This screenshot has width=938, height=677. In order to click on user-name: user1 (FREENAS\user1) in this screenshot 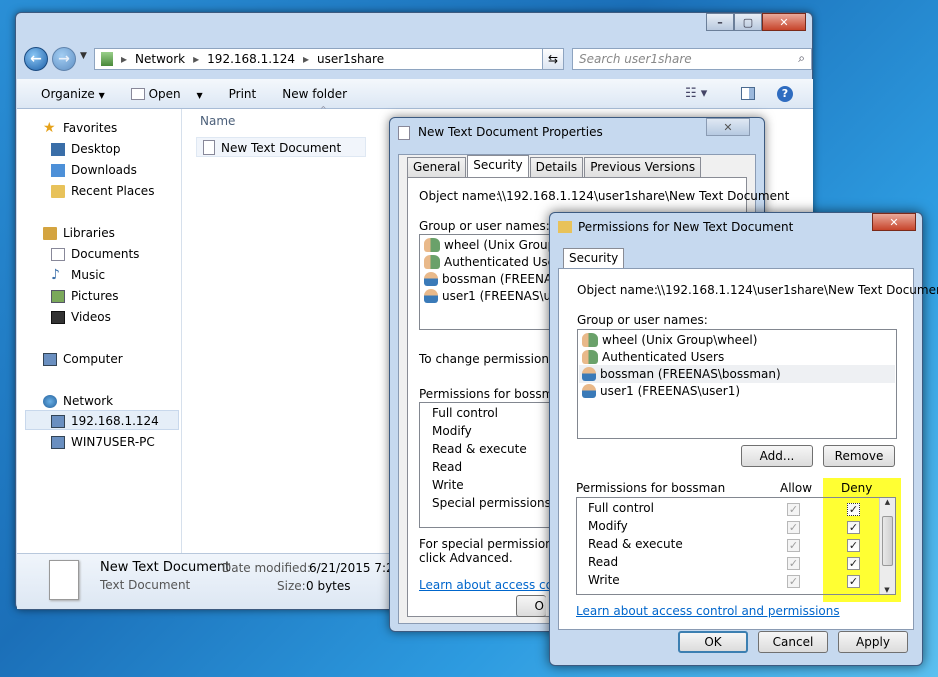, I will do `click(670, 391)`.